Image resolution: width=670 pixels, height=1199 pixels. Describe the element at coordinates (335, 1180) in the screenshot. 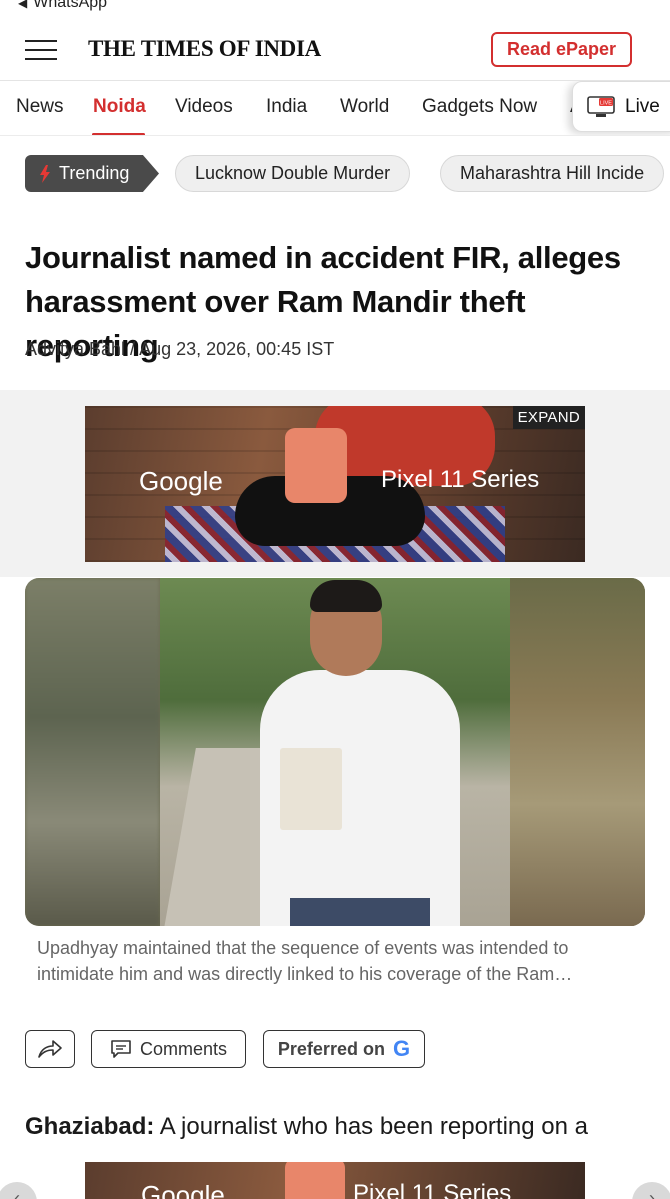

I see `sticky-ad-banner: Google Pixel 11 Series` at that location.